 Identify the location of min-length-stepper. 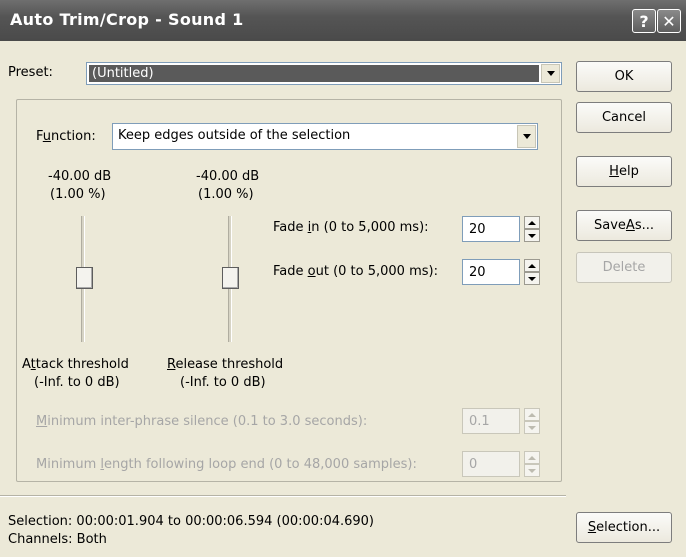
(532, 464).